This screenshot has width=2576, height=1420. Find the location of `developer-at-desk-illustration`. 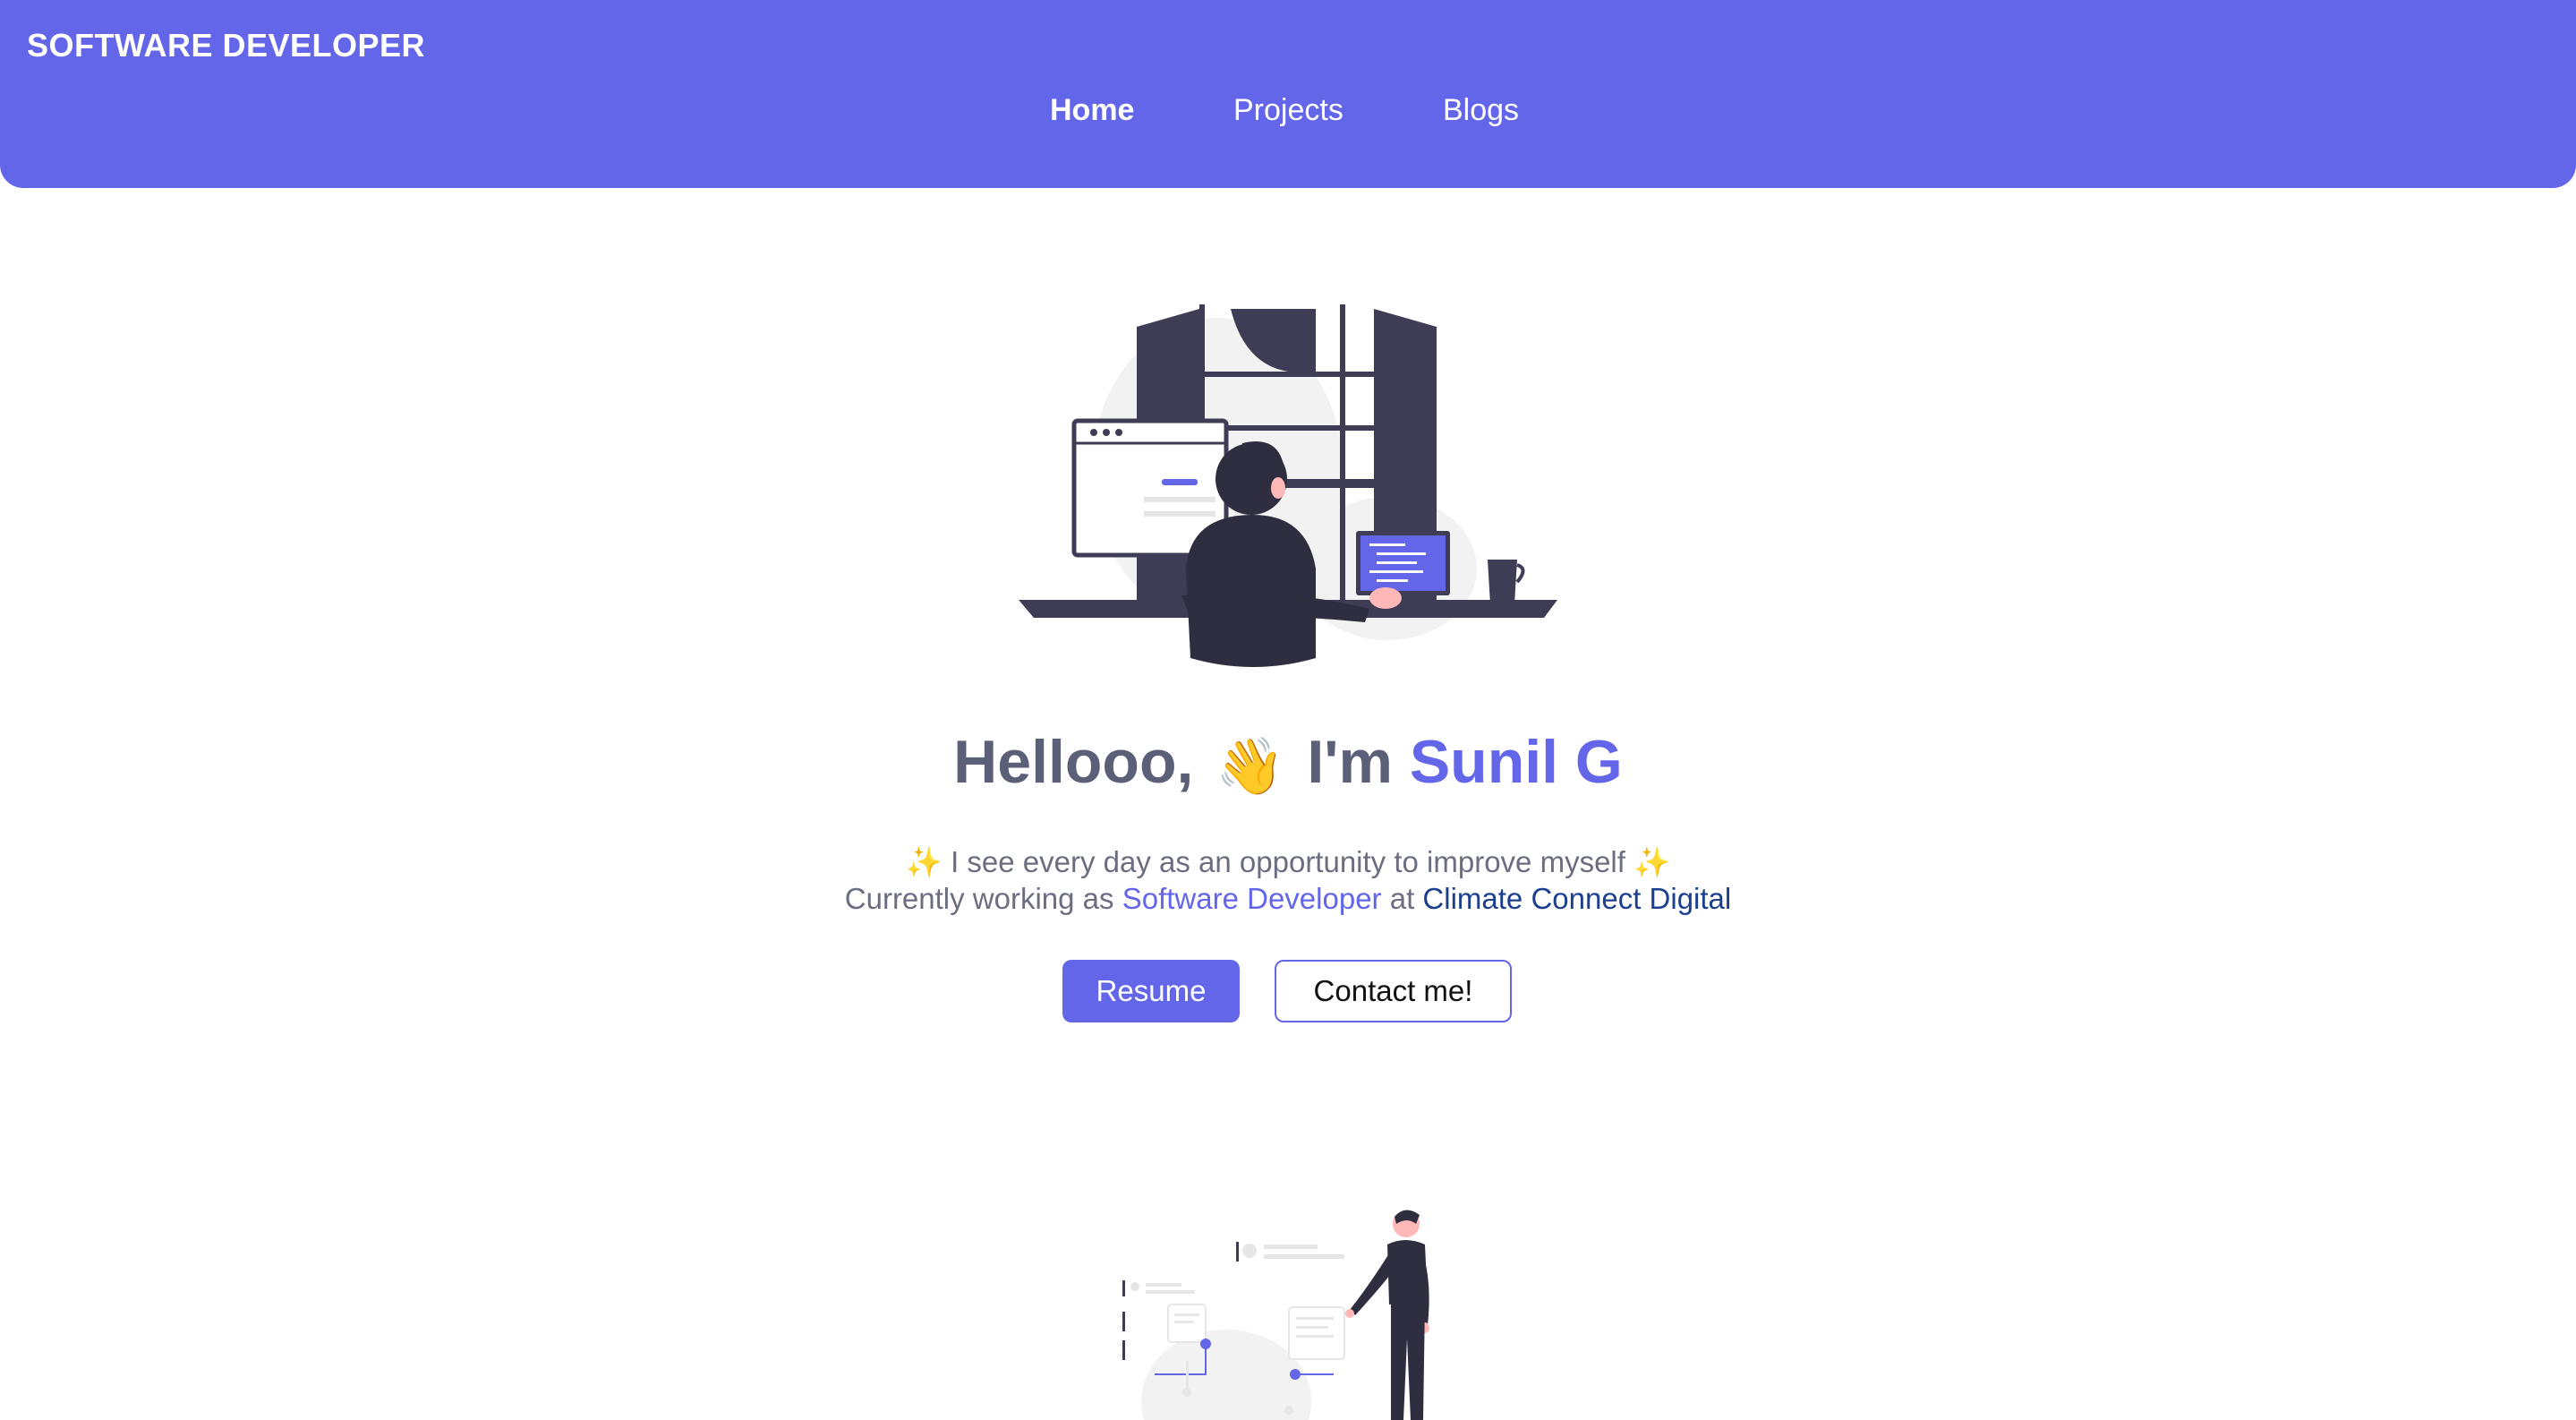

developer-at-desk-illustration is located at coordinates (1288, 486).